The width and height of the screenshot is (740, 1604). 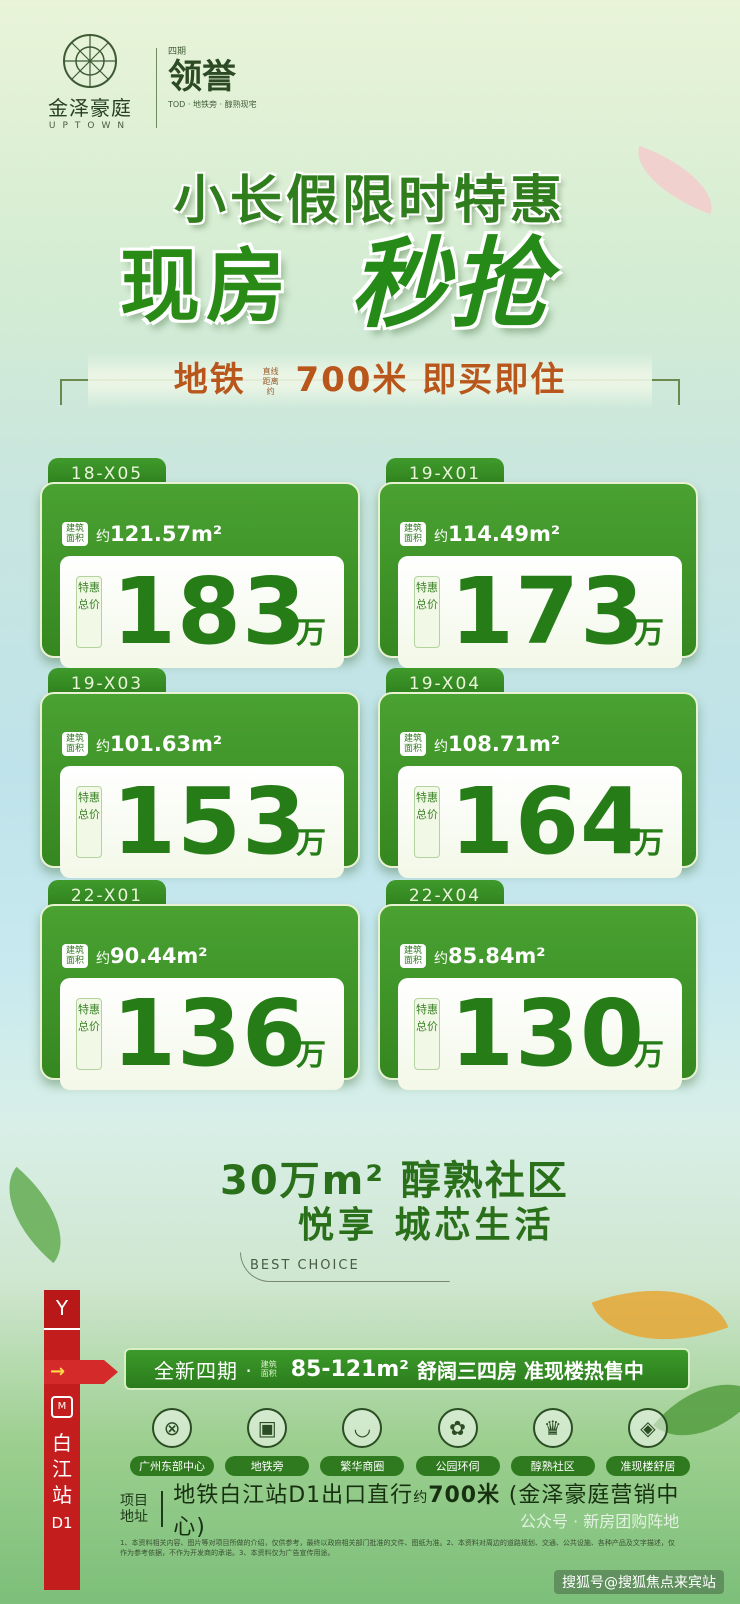 I want to click on price-card: 18-X05 建筑面积 约121.57m² 特惠总价 183 万, so click(x=200, y=563).